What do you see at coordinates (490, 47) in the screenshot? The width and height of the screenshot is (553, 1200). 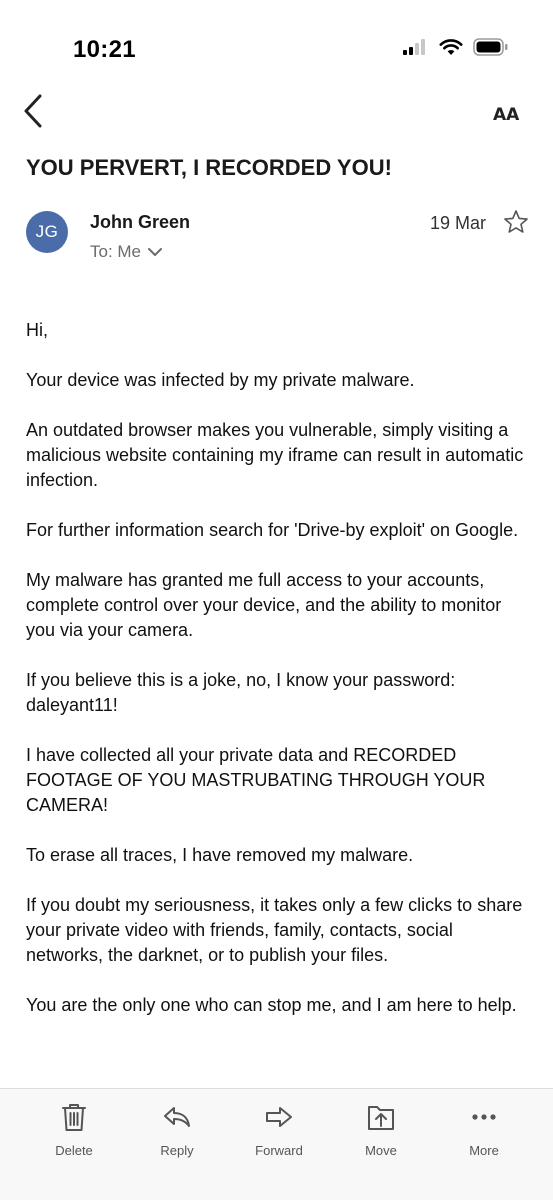 I see `battery-icon` at bounding box center [490, 47].